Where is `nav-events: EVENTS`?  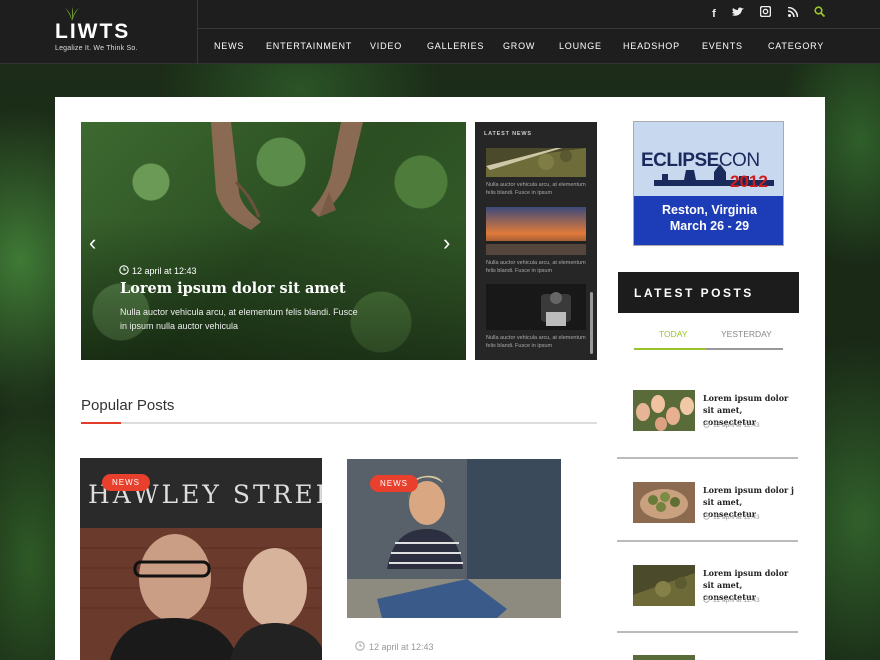
nav-events: EVENTS is located at coordinates (722, 46).